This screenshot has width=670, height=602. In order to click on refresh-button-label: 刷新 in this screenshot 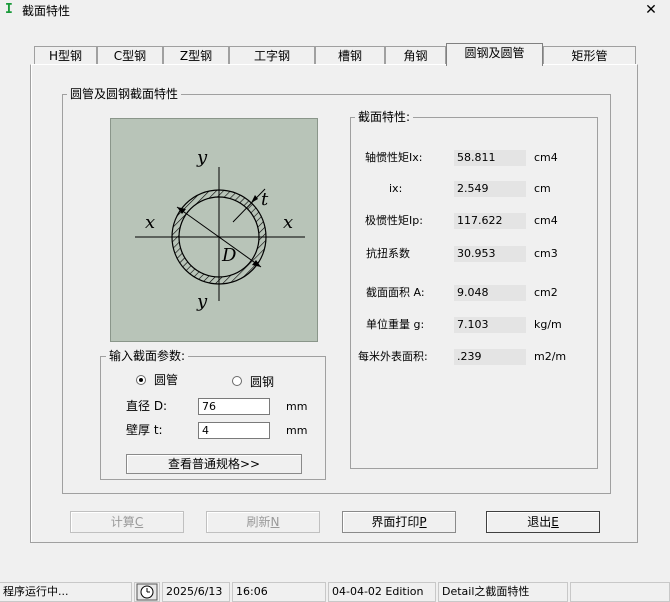, I will do `click(258, 522)`.